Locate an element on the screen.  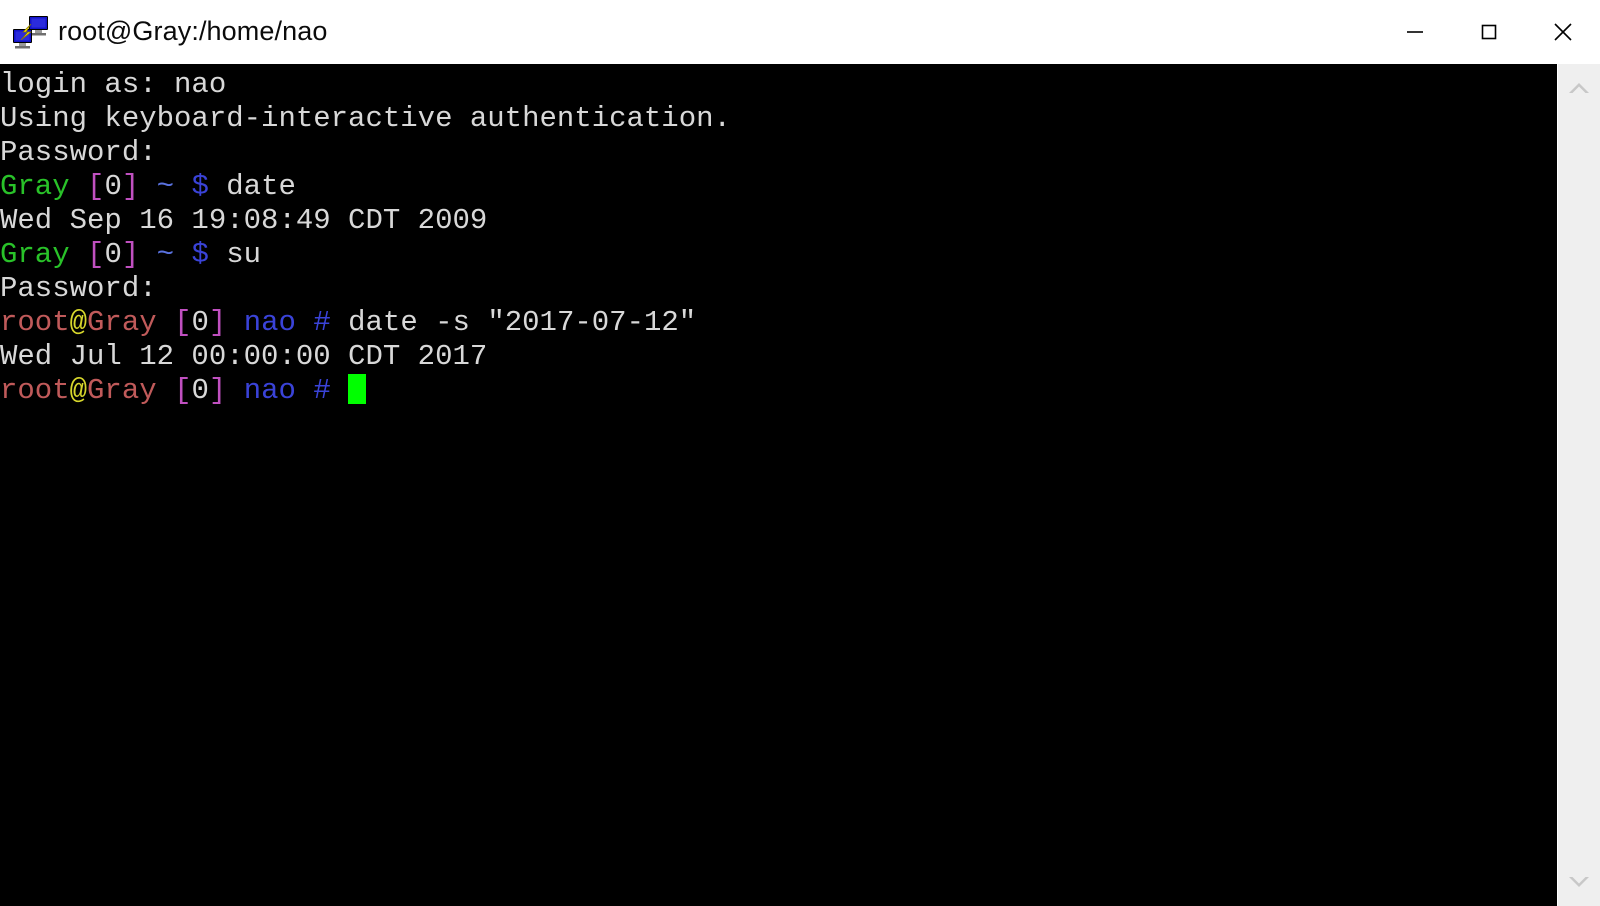
window-controls is located at coordinates (1489, 32).